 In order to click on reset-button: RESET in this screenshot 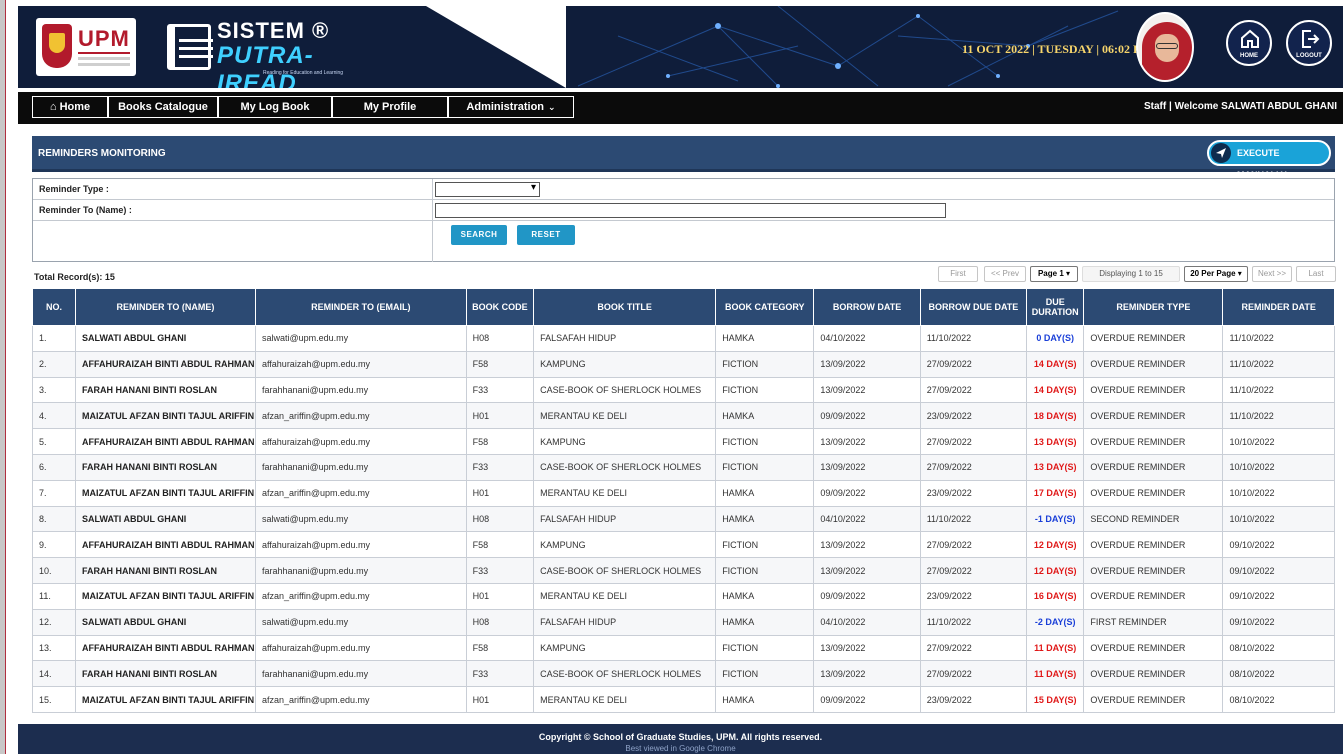, I will do `click(546, 235)`.